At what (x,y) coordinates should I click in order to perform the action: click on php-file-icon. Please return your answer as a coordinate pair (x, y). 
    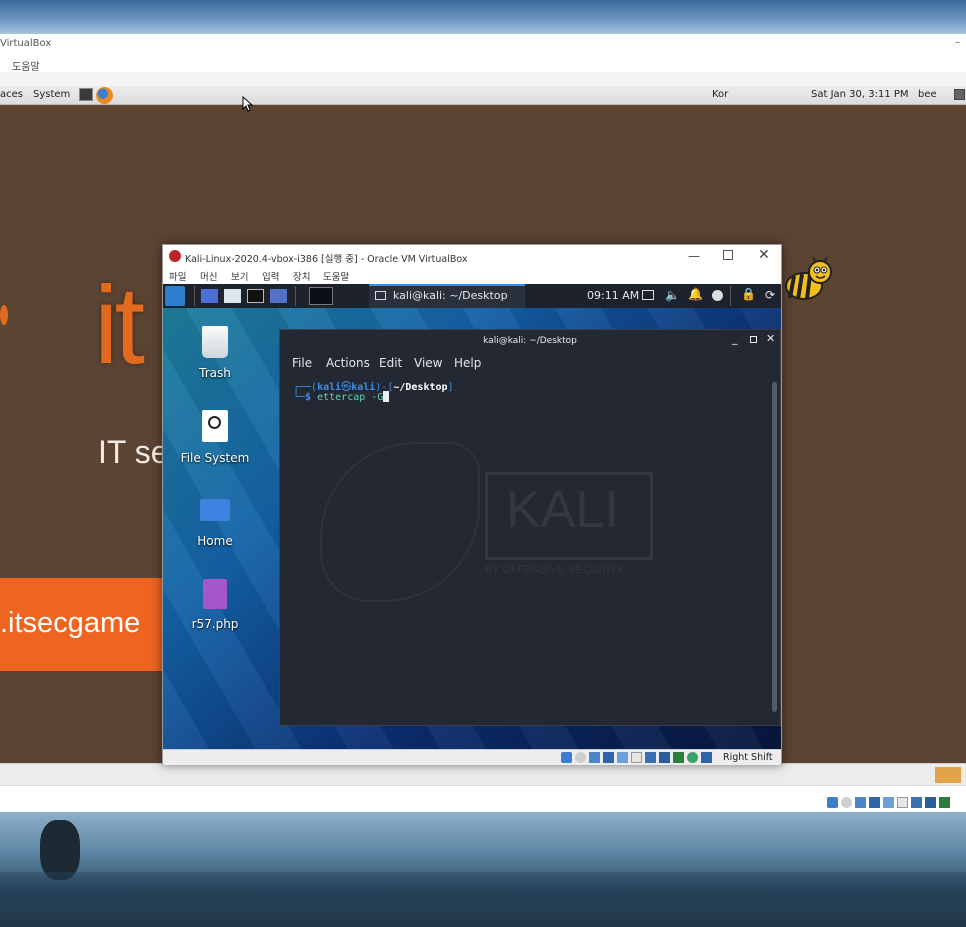
    Looking at the image, I should click on (215, 594).